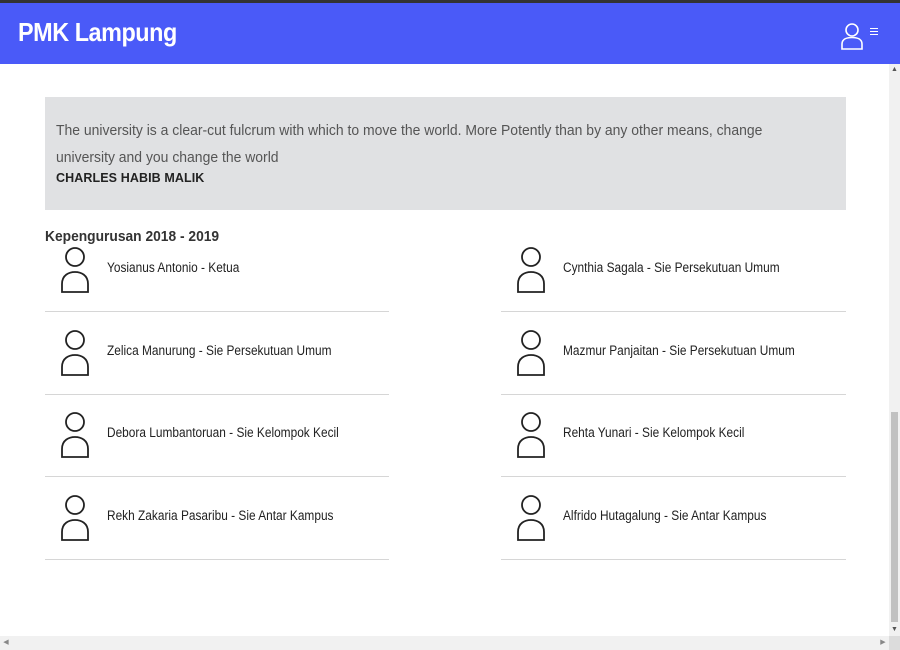 The image size is (900, 650). Describe the element at coordinates (173, 267) in the screenshot. I see `member-name: Yosianus Antonio - Ketua` at that location.